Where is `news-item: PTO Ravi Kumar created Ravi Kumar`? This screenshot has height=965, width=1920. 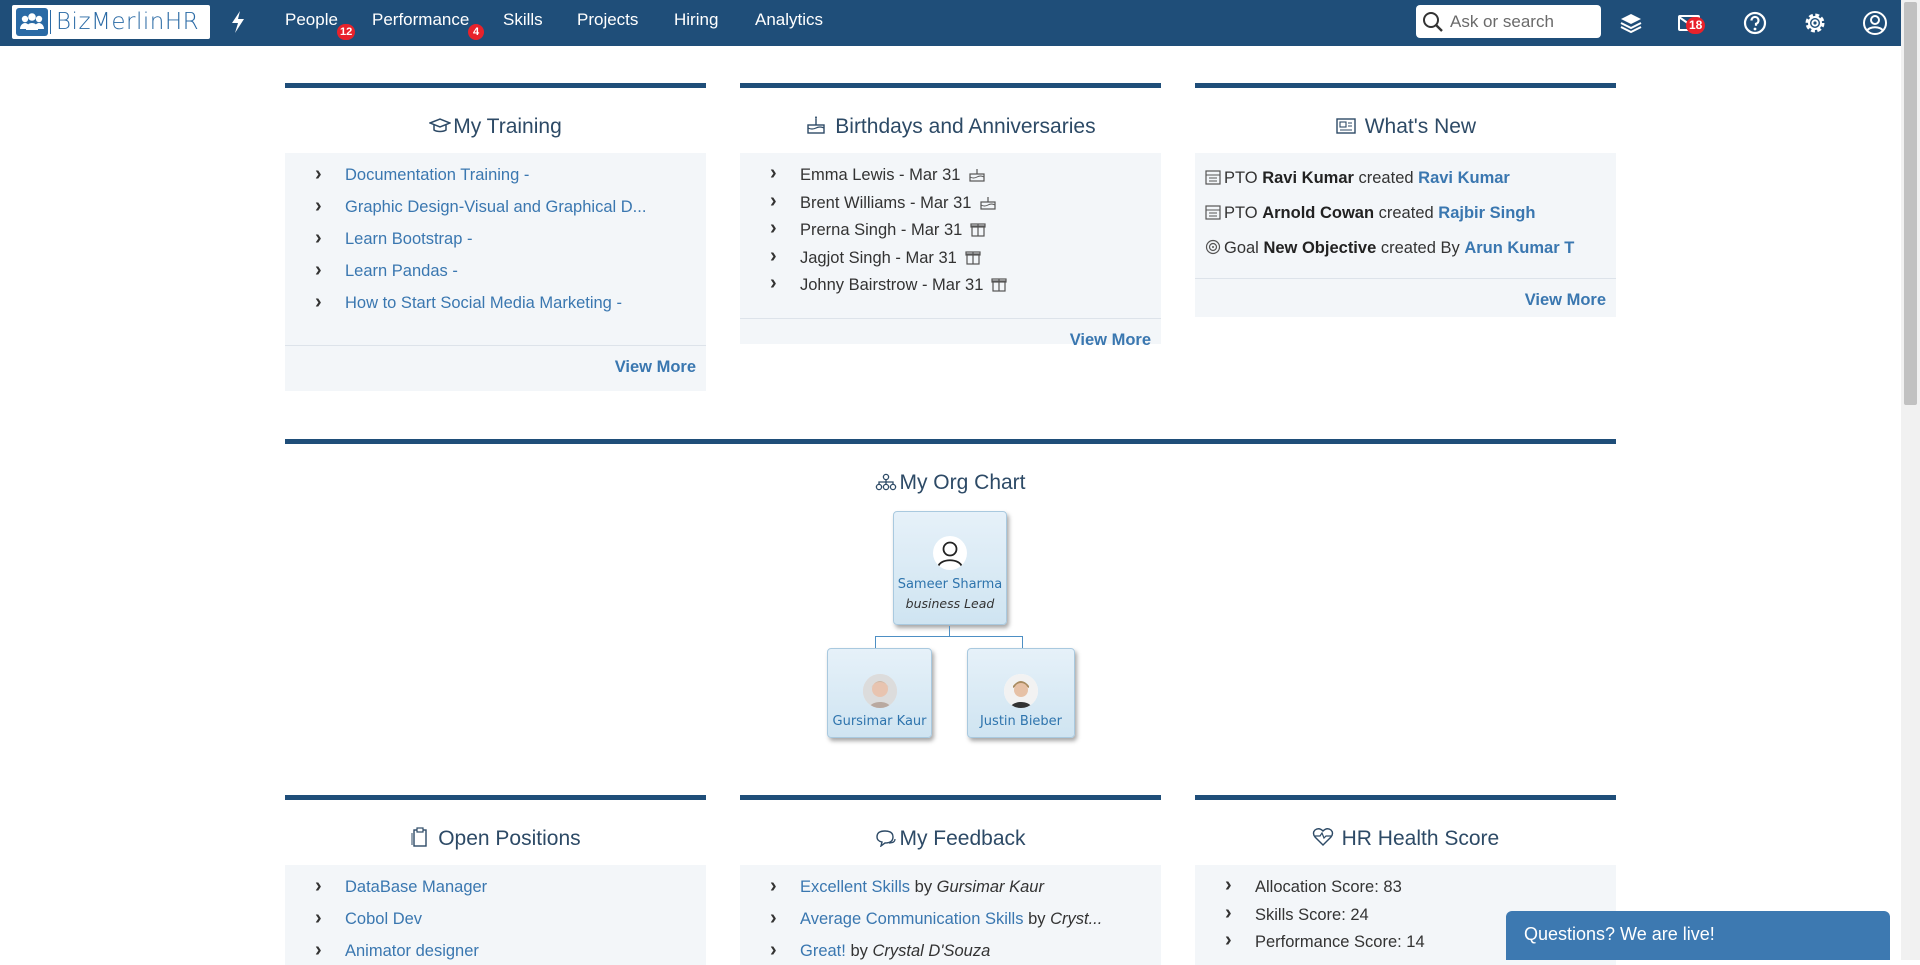 news-item: PTO Ravi Kumar created Ravi Kumar is located at coordinates (1406, 178).